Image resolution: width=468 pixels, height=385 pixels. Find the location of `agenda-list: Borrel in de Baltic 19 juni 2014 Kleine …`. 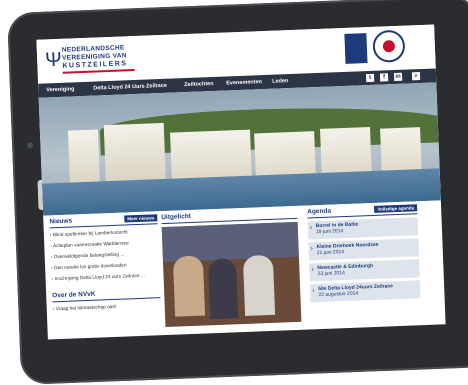

agenda-list: Borrel in de Baltic 19 juni 2014 Kleine … is located at coordinates (364, 260).